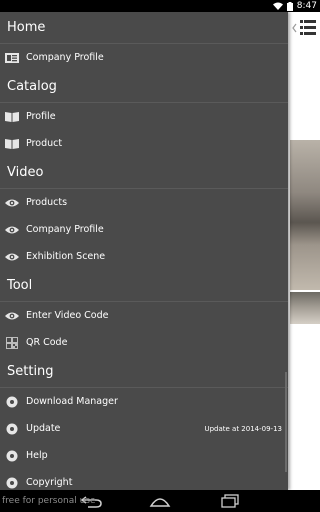 The height and width of the screenshot is (512, 320). Describe the element at coordinates (277, 6) in the screenshot. I see `wifi-icon` at that location.